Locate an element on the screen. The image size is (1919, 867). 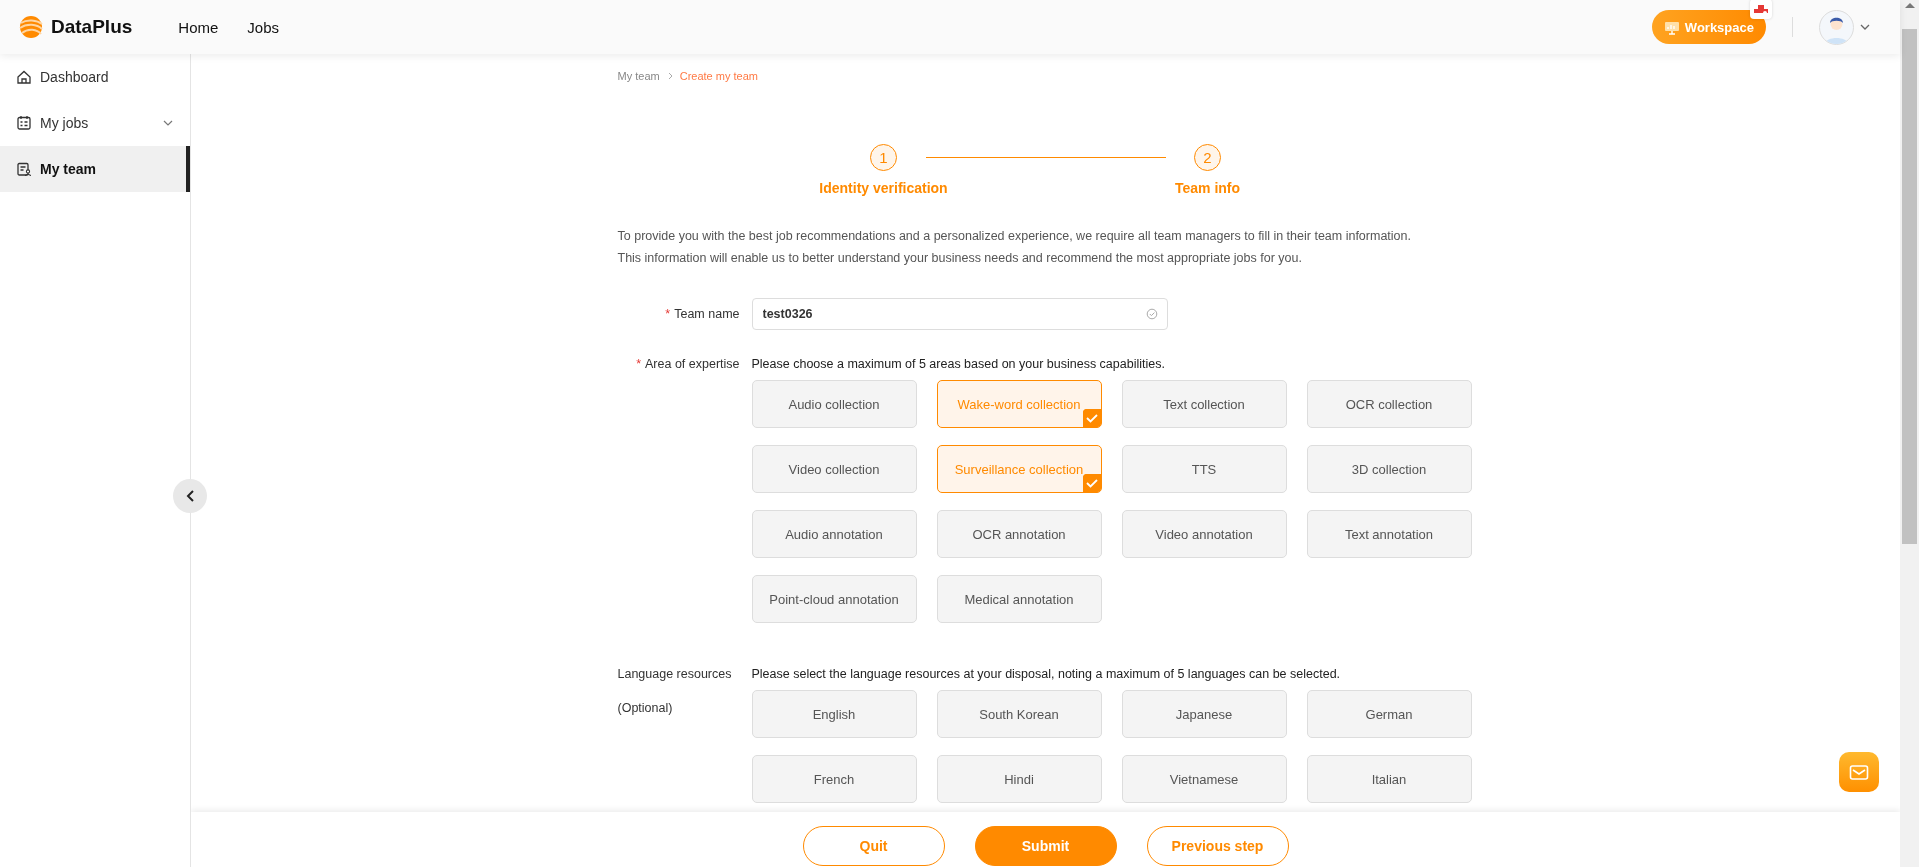
option-chip: Audio annotation is located at coordinates (834, 534).